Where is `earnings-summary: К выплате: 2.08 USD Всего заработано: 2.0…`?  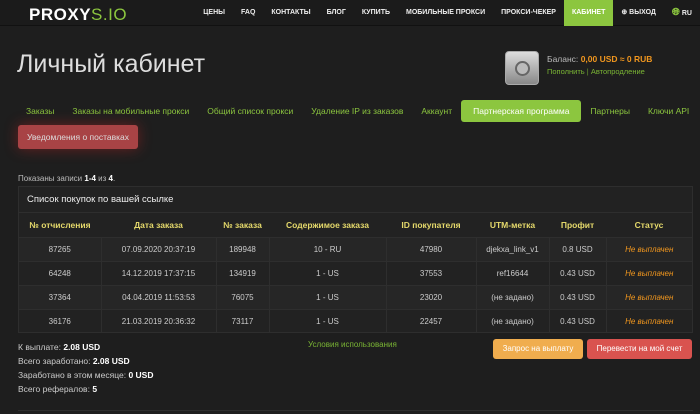
earnings-summary: К выплате: 2.08 USD Всего заработано: 2.0… is located at coordinates (86, 368).